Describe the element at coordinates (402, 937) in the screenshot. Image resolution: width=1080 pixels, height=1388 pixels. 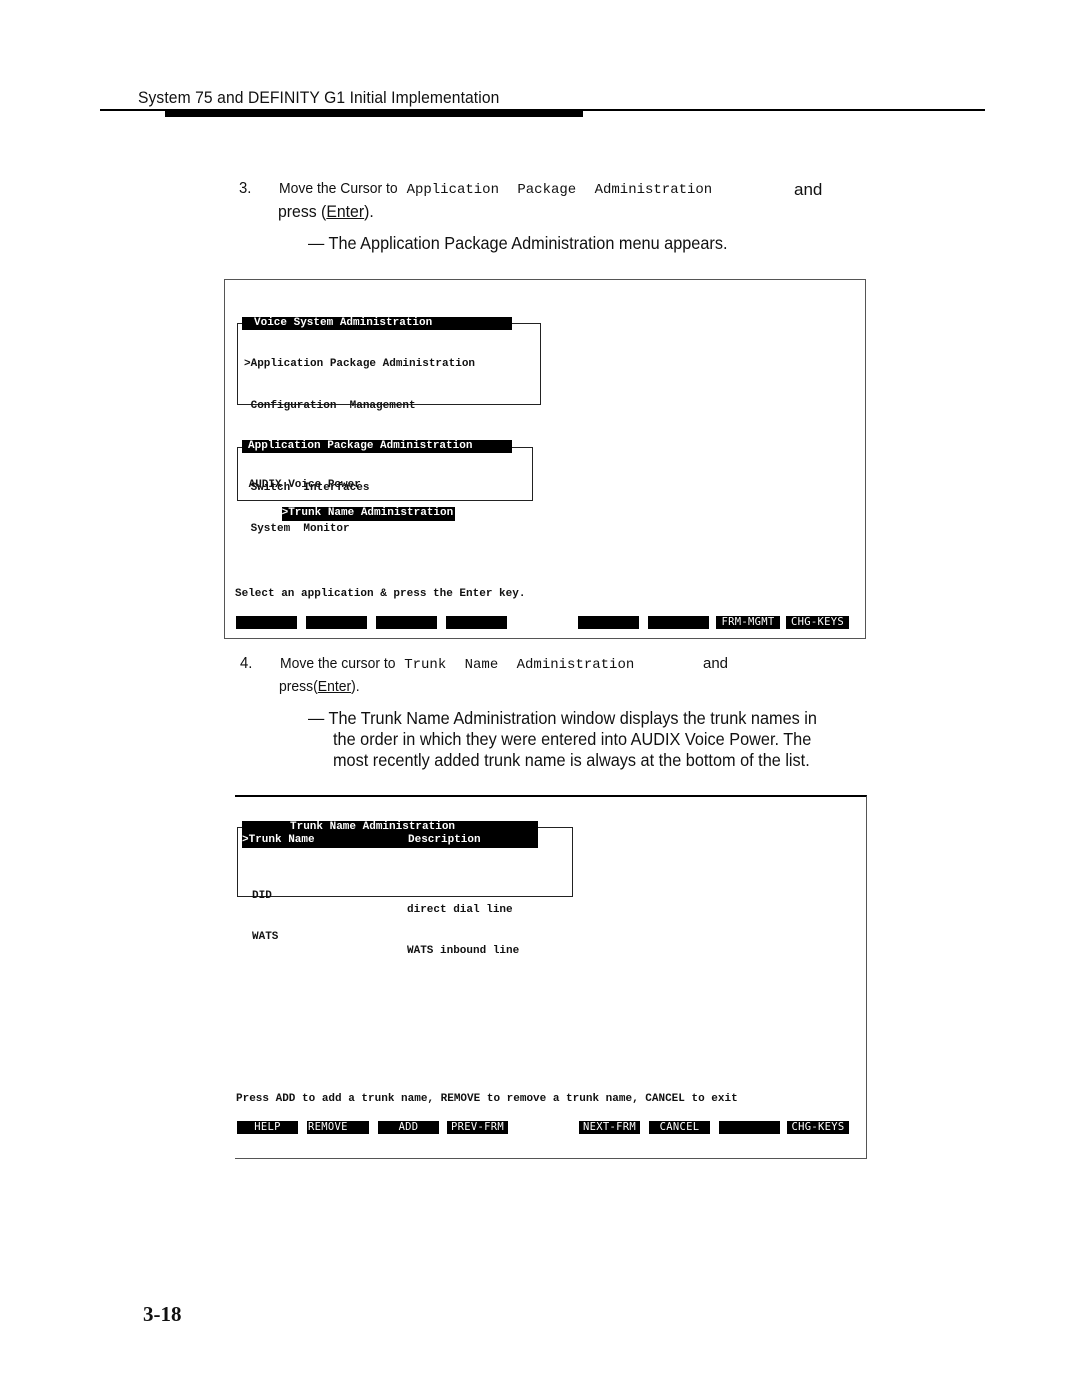
I see `table-row: WATS WATS inbound line` at that location.